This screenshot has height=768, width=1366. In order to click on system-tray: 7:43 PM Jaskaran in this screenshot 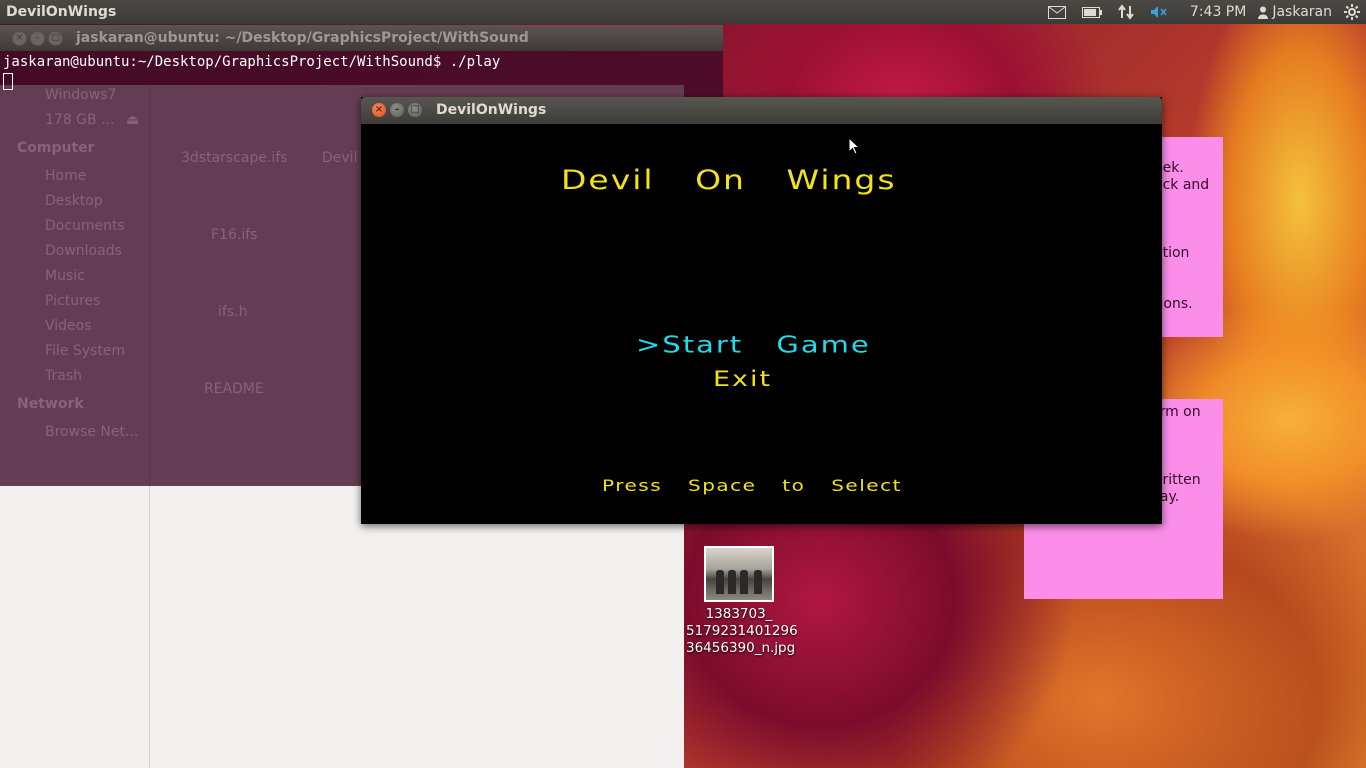, I will do `click(1203, 12)`.